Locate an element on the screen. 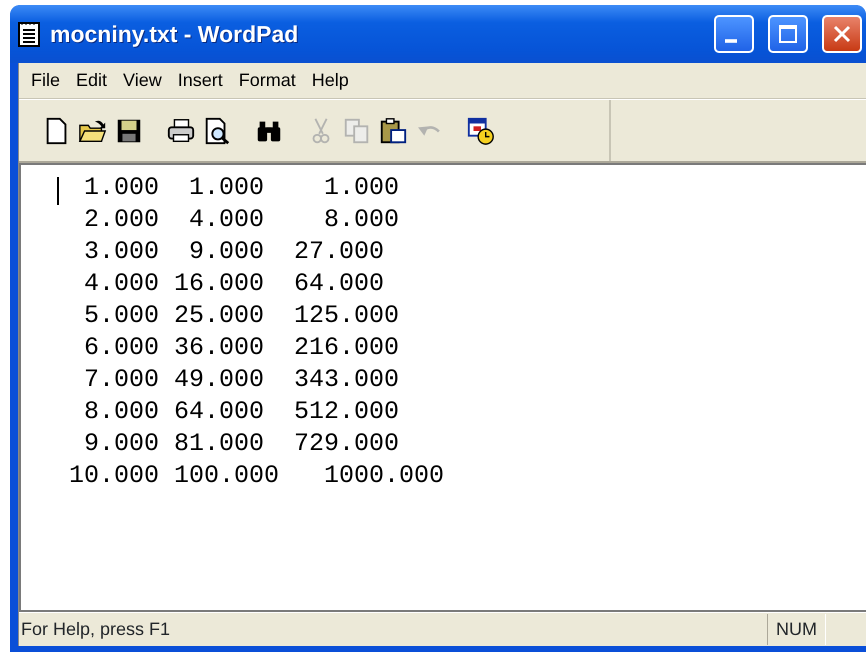  text-line: 1.000 1.000 1.000 is located at coordinates (241, 188).